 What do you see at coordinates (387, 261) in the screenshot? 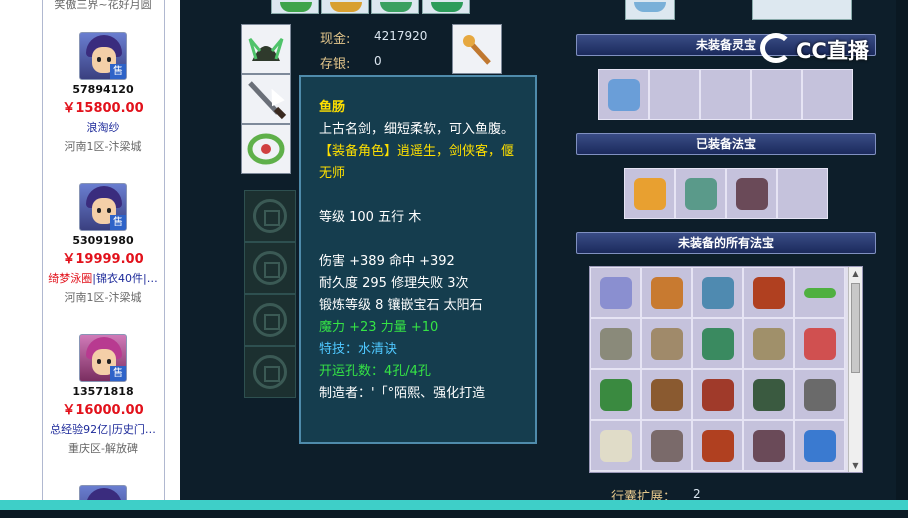
I see `item-damage: 伤害 +389 命中 +392` at bounding box center [387, 261].